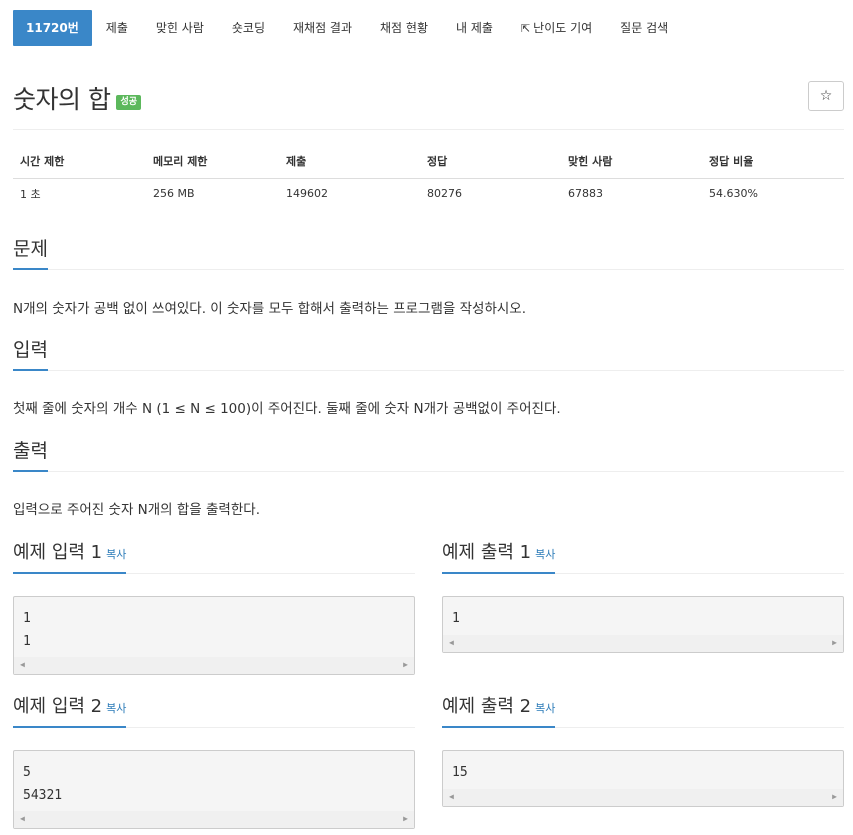 Image resolution: width=853 pixels, height=835 pixels. What do you see at coordinates (129, 102) in the screenshot?
I see `status-badge: 성공` at bounding box center [129, 102].